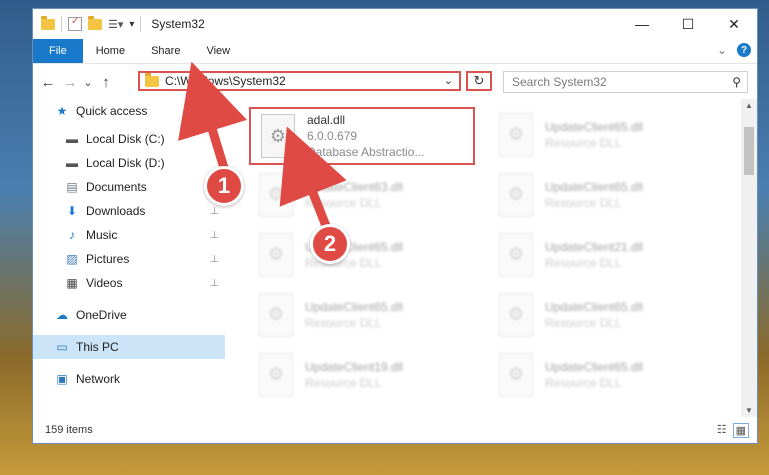 The height and width of the screenshot is (475, 769). I want to click on search-icon: ⚲, so click(736, 82).